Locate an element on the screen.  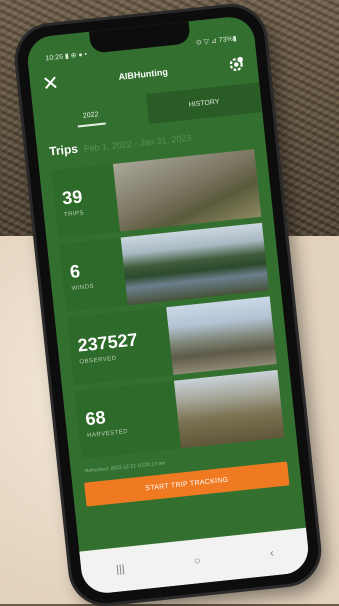
stat-box: 237527 OBSERVED is located at coordinates (120, 346).